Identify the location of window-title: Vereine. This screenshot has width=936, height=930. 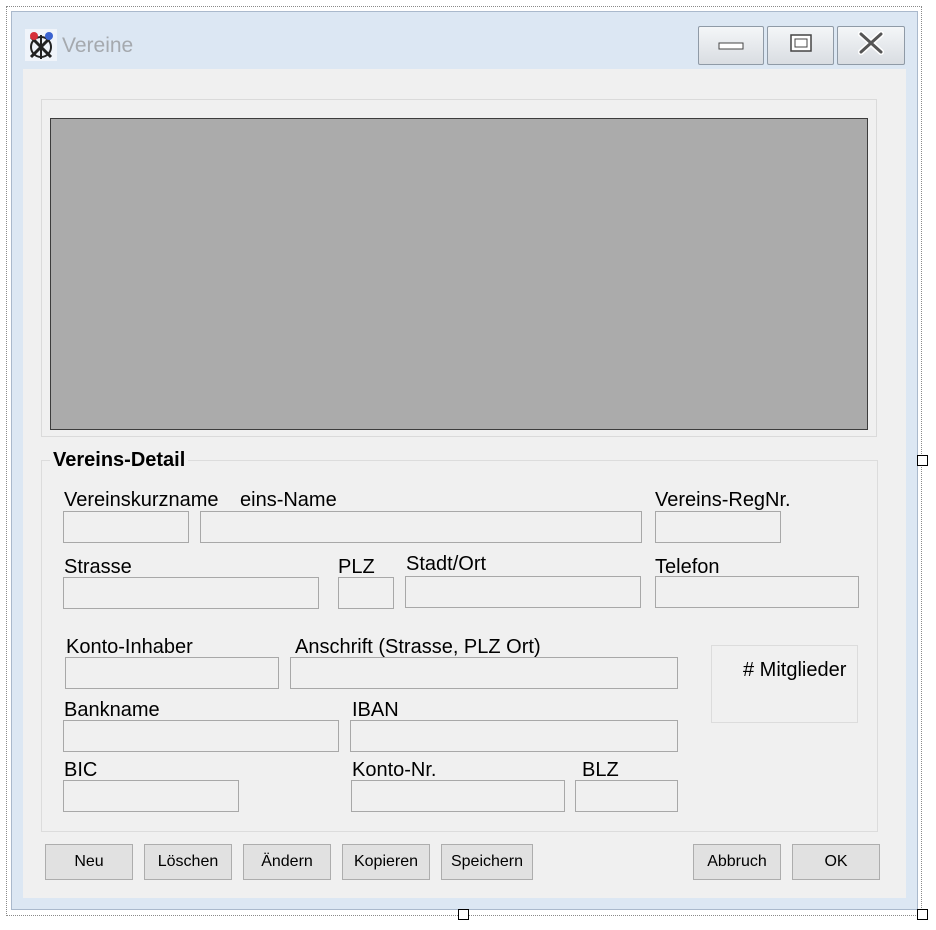
(98, 45).